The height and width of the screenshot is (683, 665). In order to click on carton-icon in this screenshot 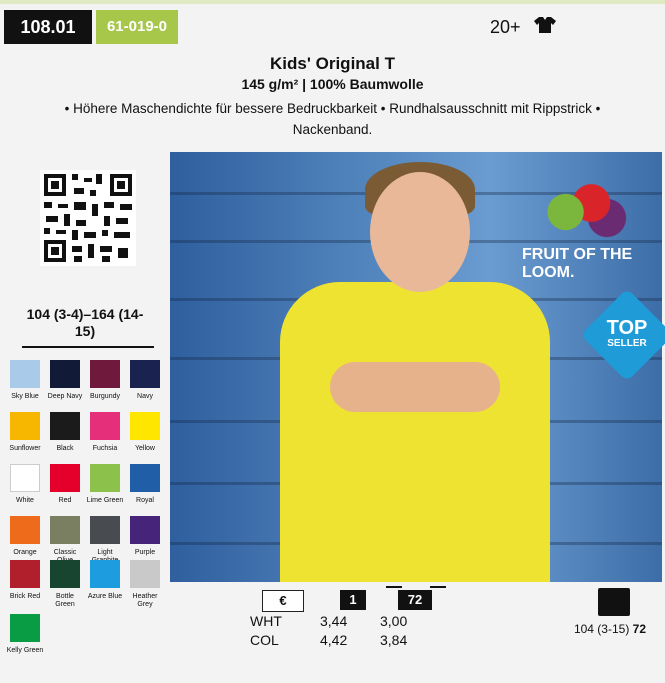, I will do `click(614, 602)`.